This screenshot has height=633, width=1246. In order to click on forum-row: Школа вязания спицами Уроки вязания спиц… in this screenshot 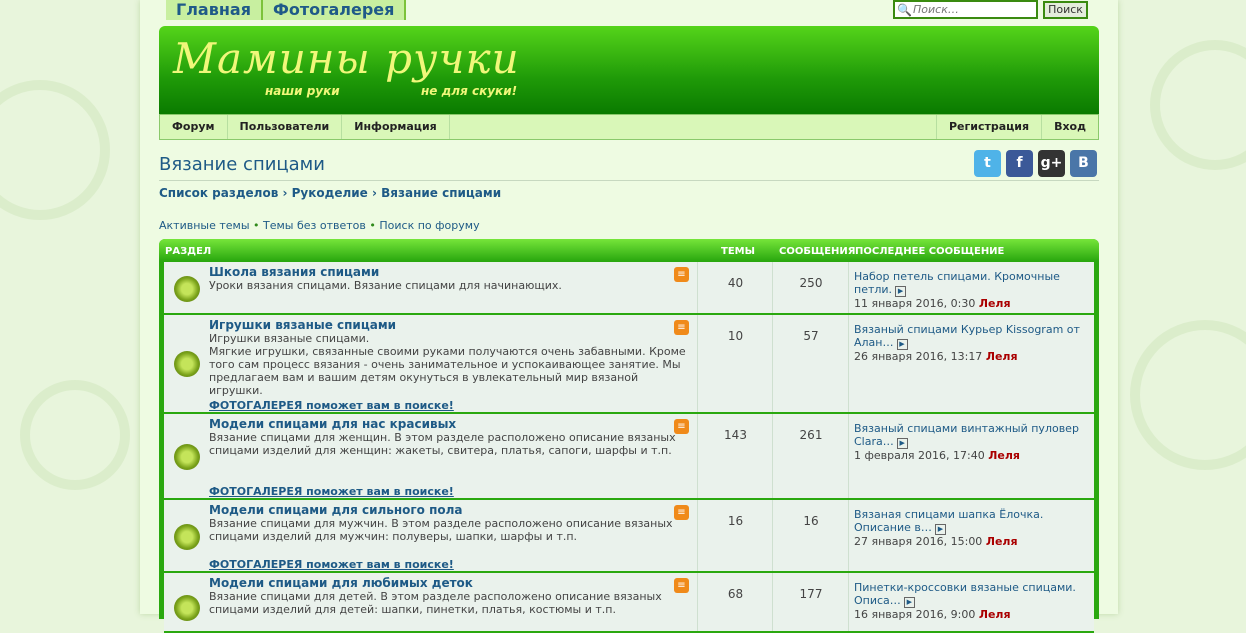, I will do `click(629, 288)`.